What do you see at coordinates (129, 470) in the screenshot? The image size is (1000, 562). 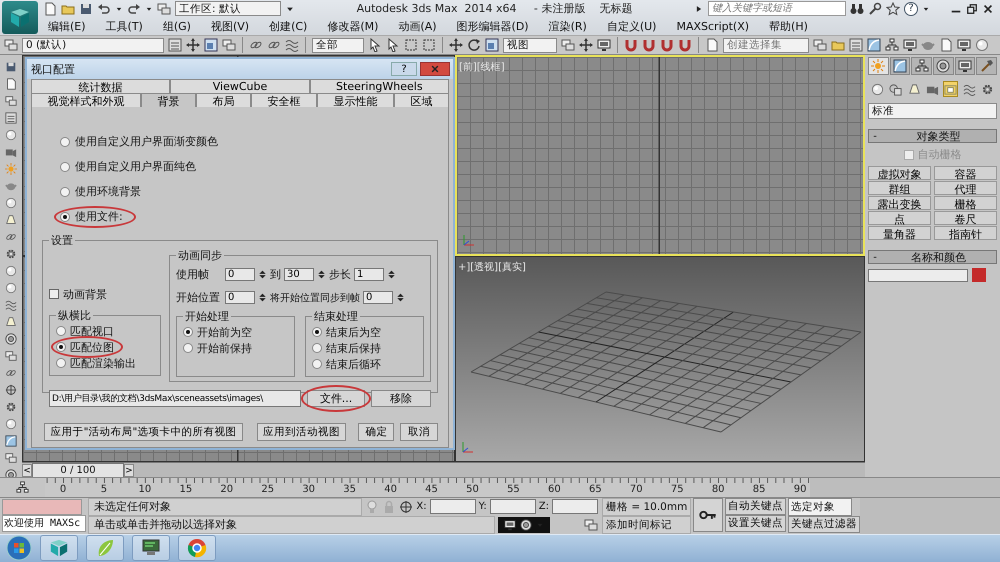 I see `next-frame-button: >` at bounding box center [129, 470].